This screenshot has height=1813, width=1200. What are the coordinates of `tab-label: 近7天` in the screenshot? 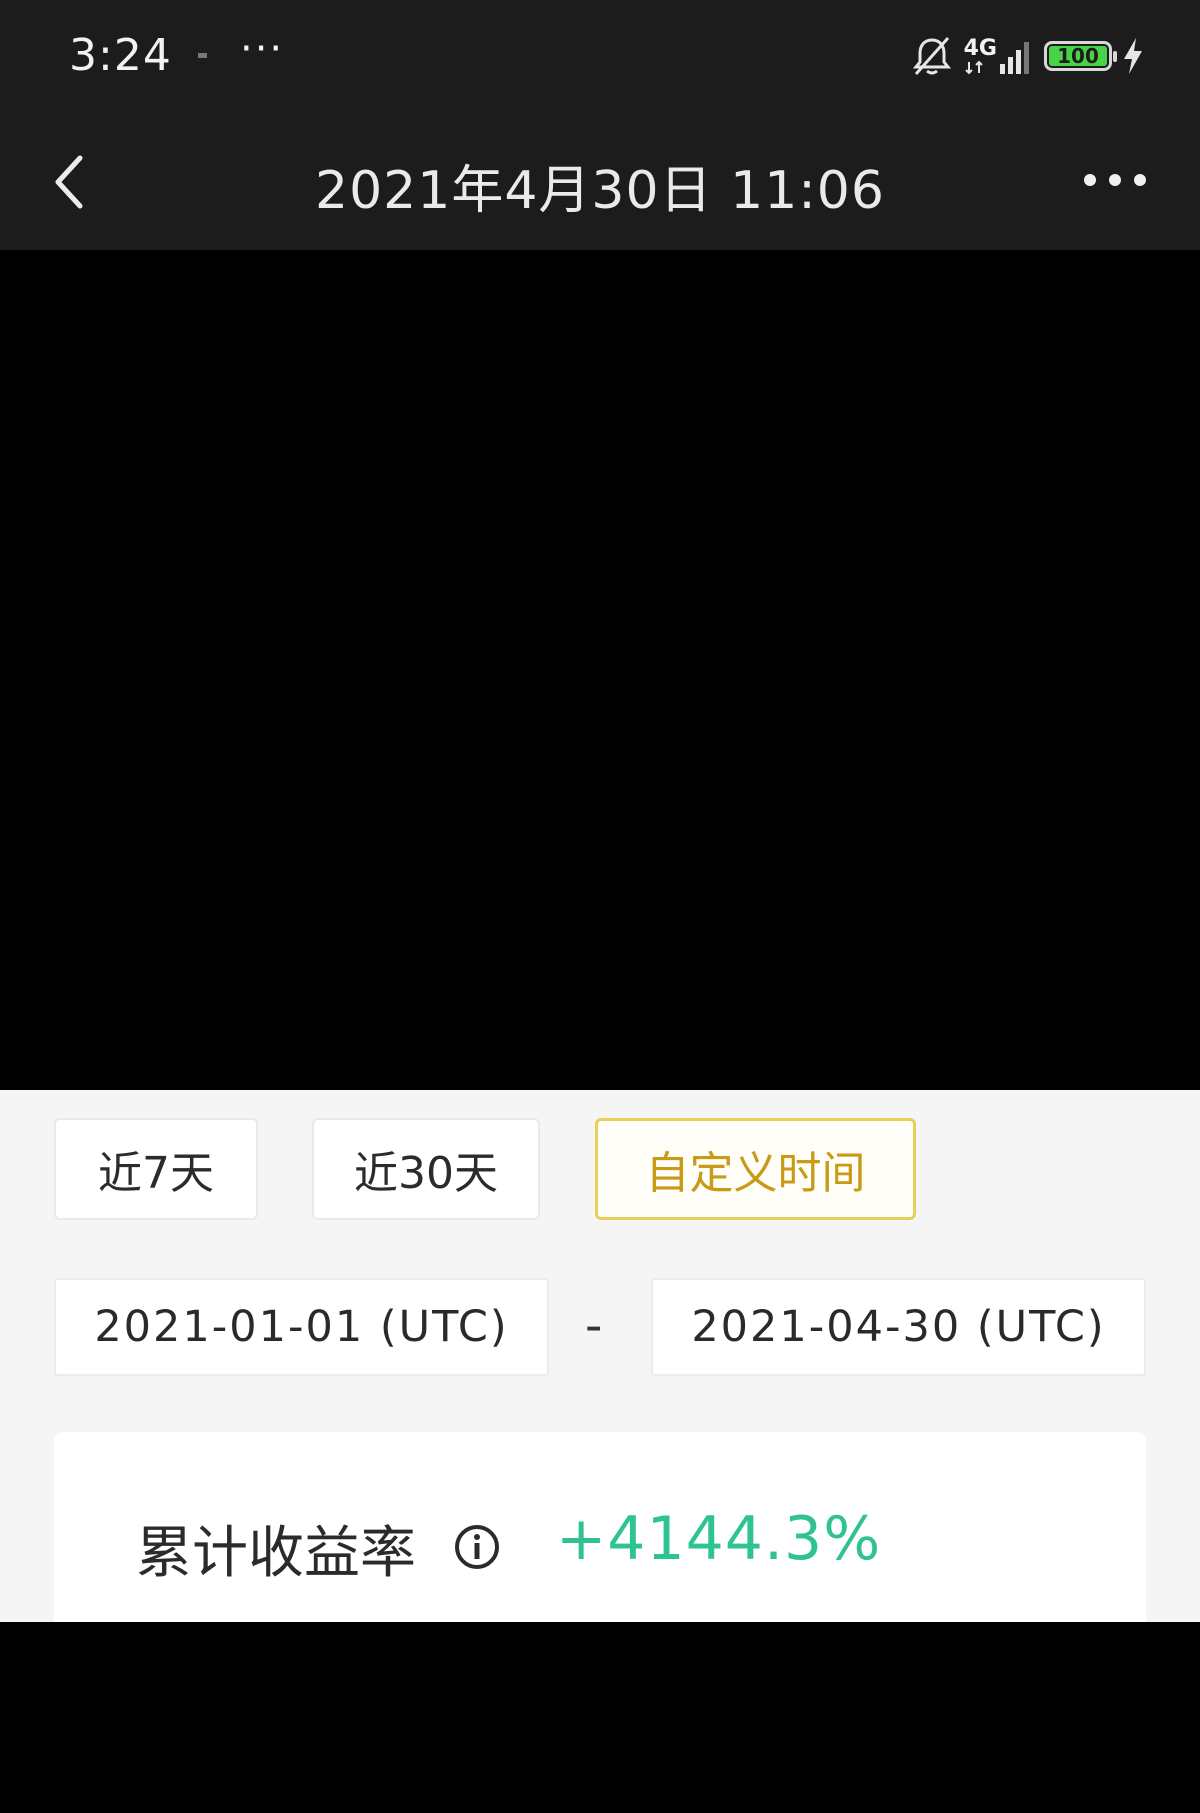 It's located at (156, 1173).